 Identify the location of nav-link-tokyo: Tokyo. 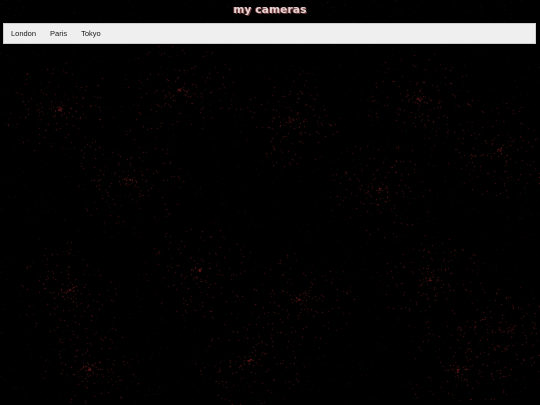
(91, 34).